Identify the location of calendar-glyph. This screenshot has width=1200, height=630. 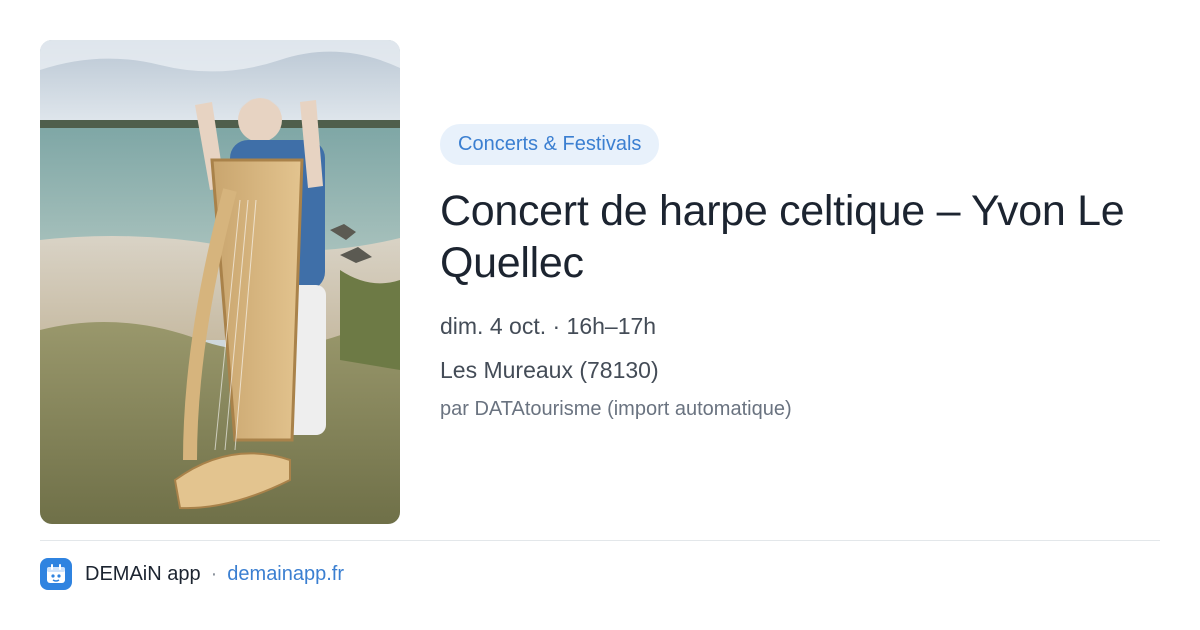
(56, 573).